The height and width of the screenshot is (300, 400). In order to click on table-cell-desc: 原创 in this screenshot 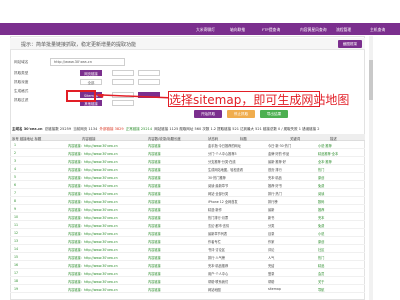, I will do `click(321, 178)`.